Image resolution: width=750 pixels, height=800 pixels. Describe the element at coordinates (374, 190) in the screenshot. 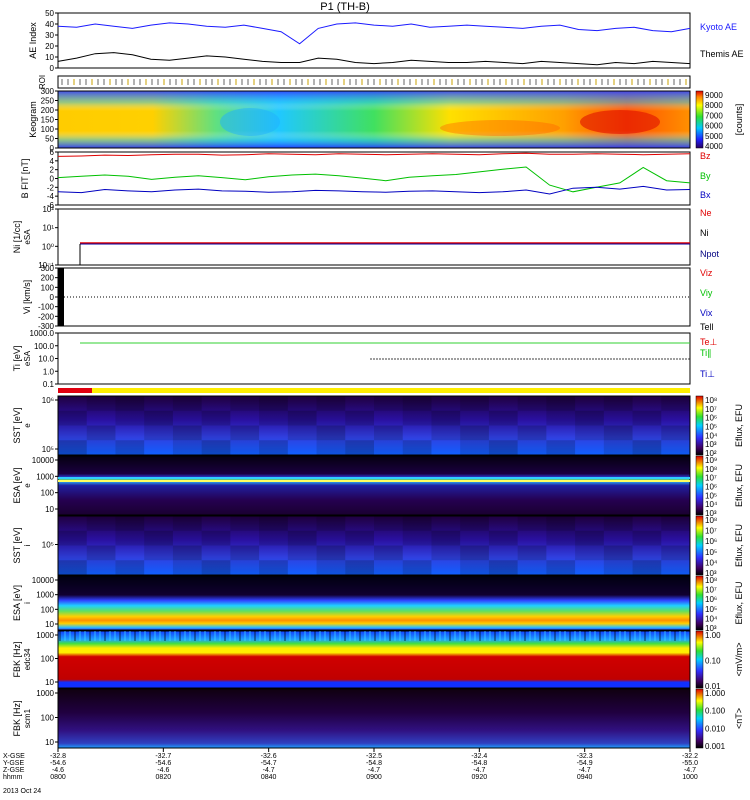

I see `bfield-series-line` at that location.